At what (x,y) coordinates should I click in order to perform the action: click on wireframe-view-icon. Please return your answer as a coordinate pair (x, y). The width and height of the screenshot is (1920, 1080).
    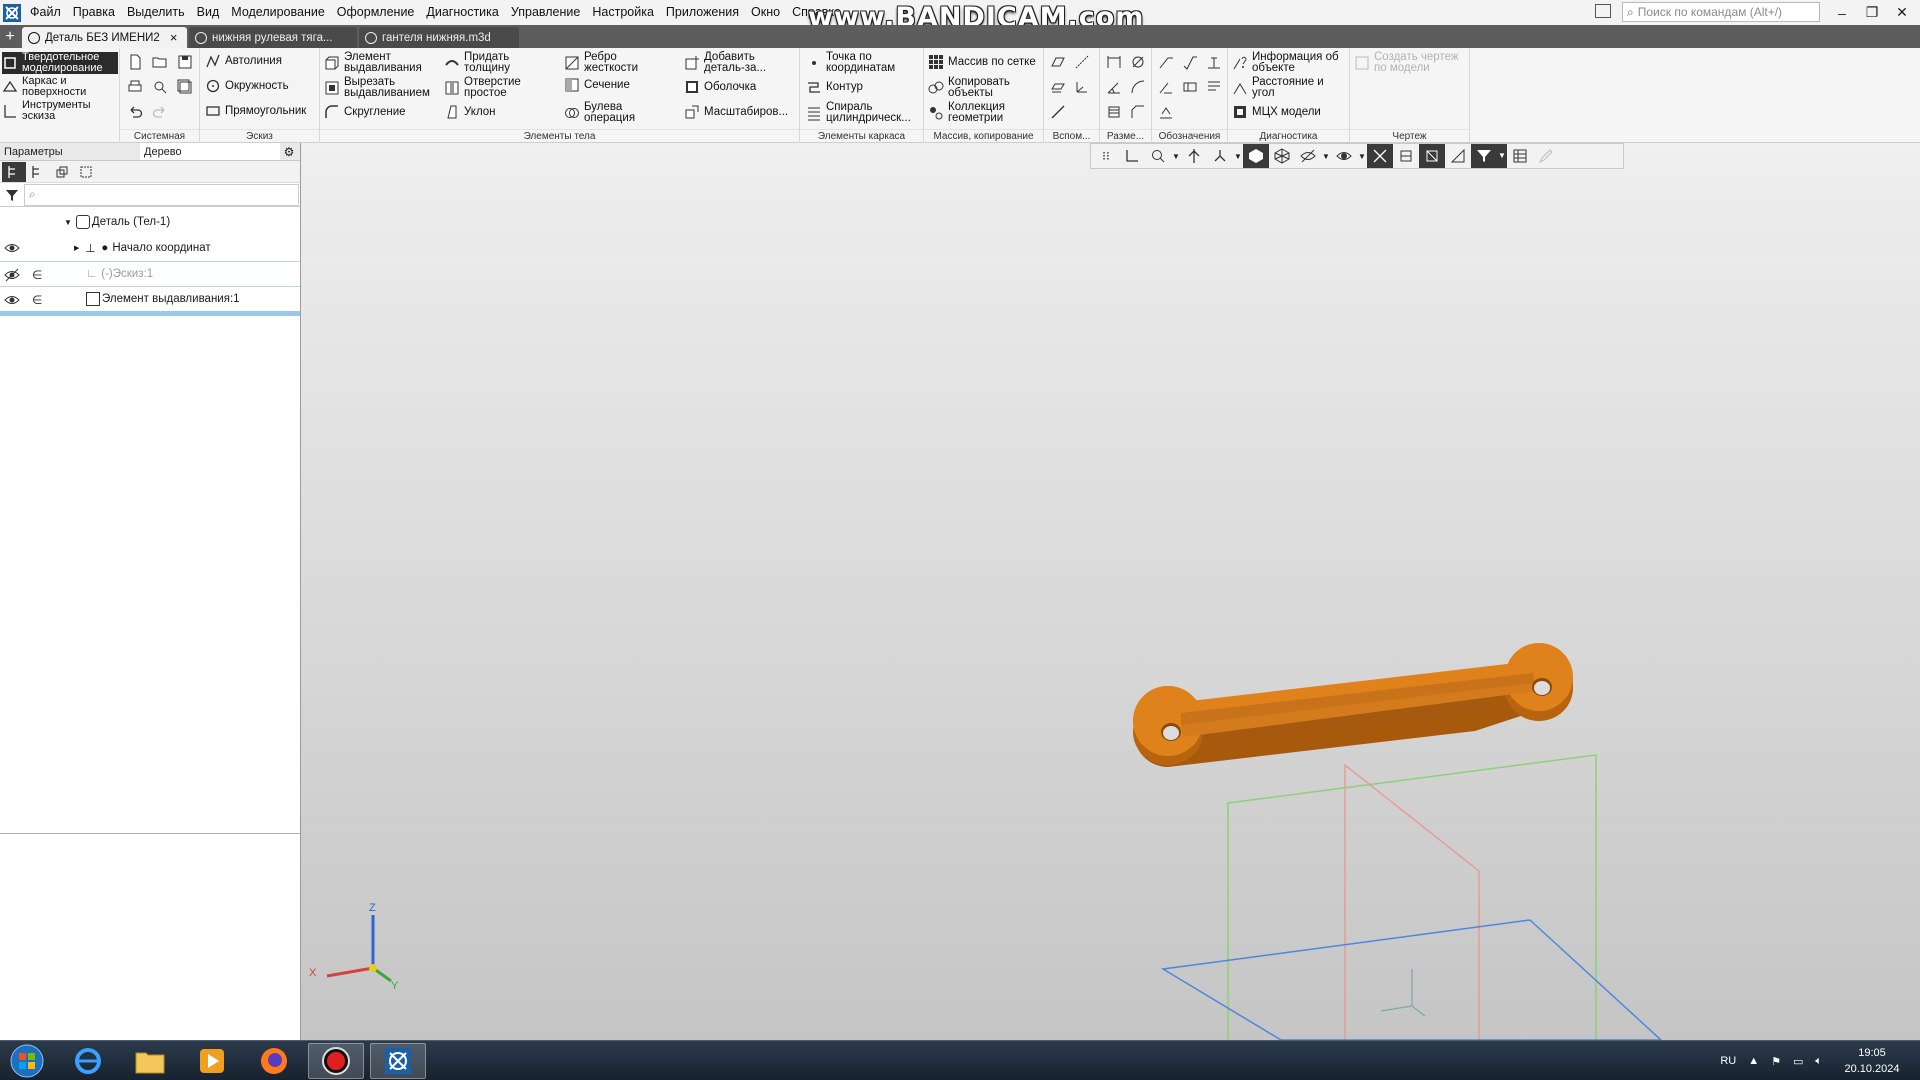
    Looking at the image, I should click on (1282, 156).